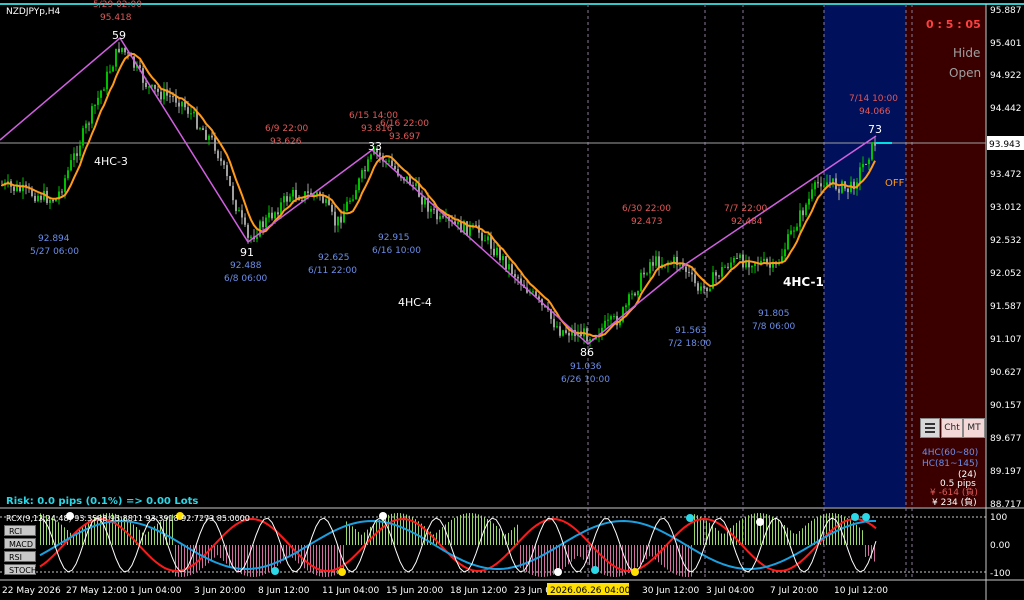 The width and height of the screenshot is (1024, 600). I want to click on high-label-price: 95.418, so click(116, 18).